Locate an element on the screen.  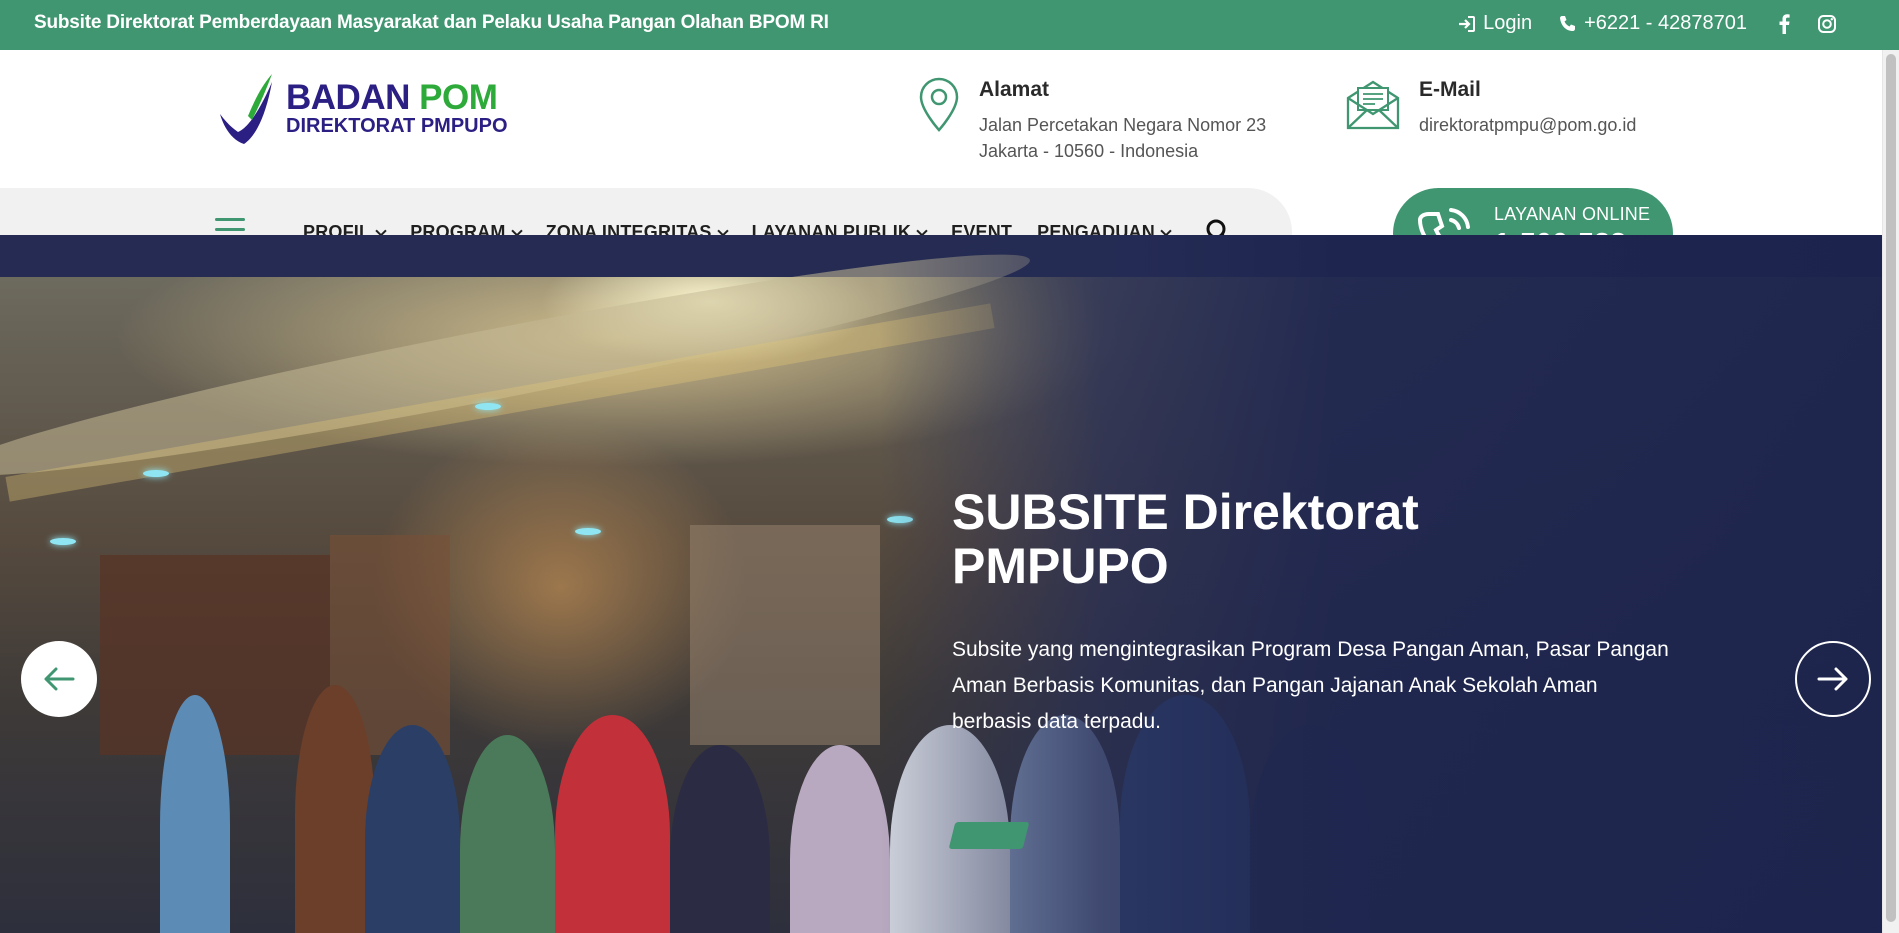
slider-prev-button is located at coordinates (59, 679).